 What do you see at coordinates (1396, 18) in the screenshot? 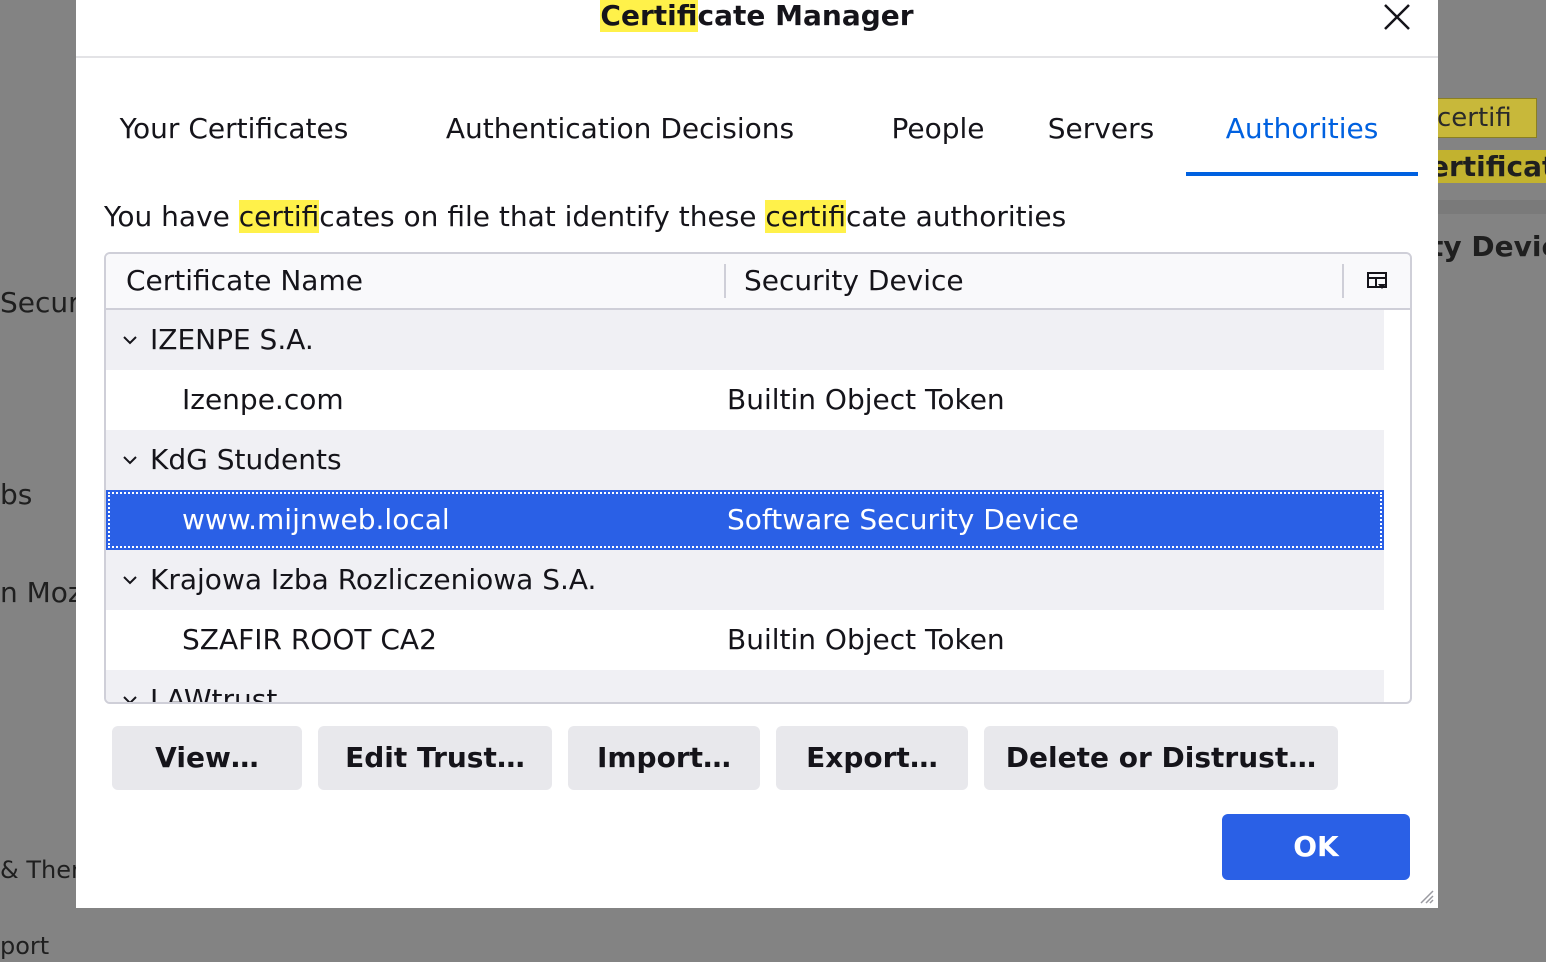
I see `close-icon` at bounding box center [1396, 18].